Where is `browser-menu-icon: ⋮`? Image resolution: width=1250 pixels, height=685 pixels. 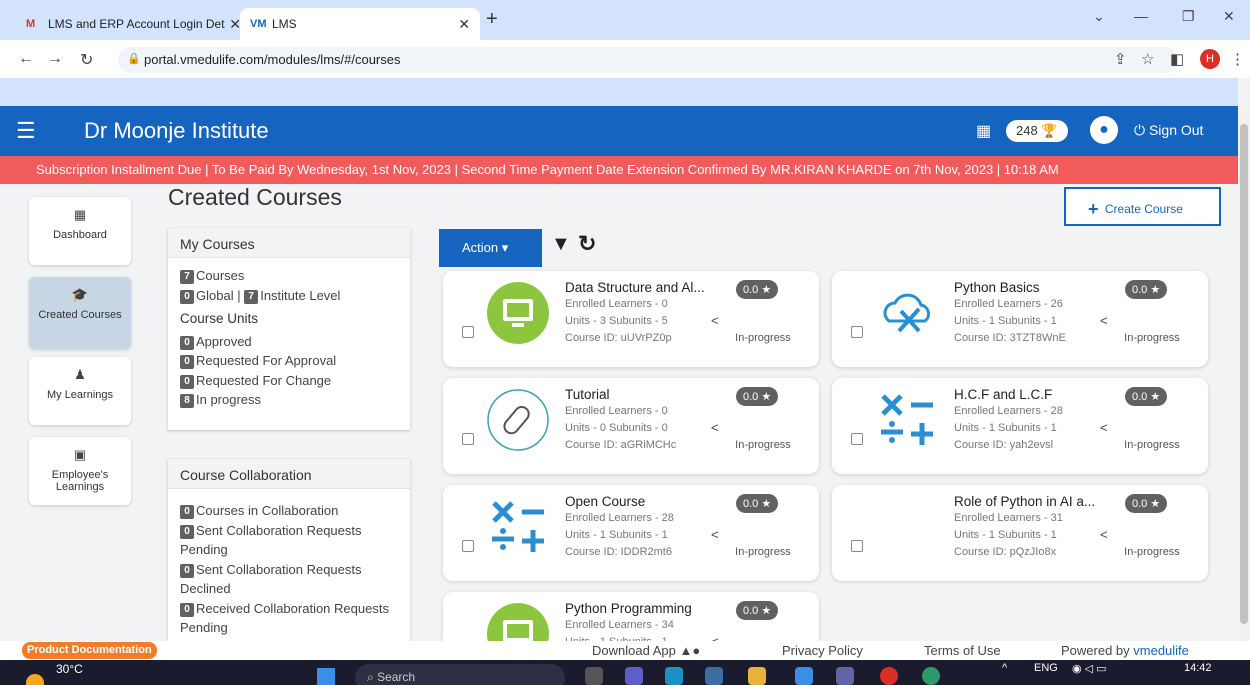 browser-menu-icon: ⋮ is located at coordinates (1237, 59).